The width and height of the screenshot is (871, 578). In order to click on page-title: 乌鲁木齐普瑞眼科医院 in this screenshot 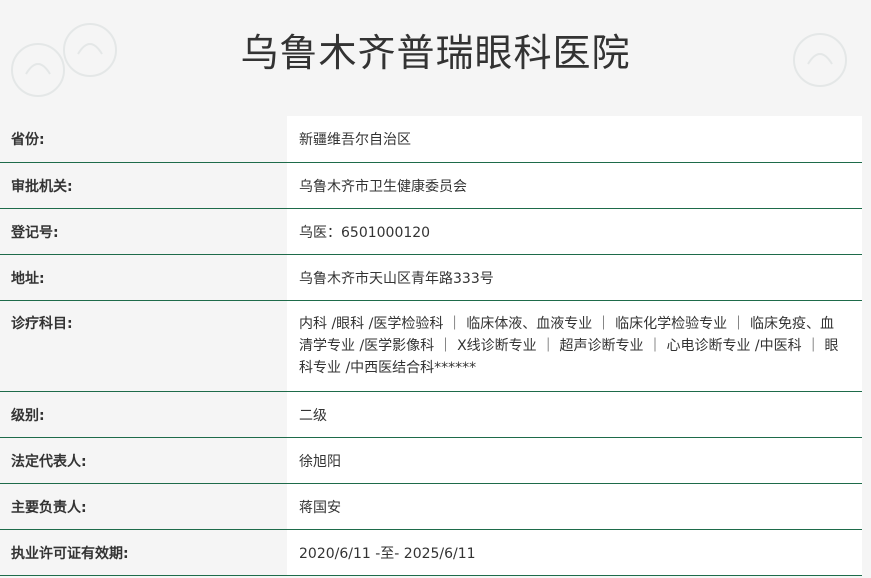, I will do `click(435, 52)`.